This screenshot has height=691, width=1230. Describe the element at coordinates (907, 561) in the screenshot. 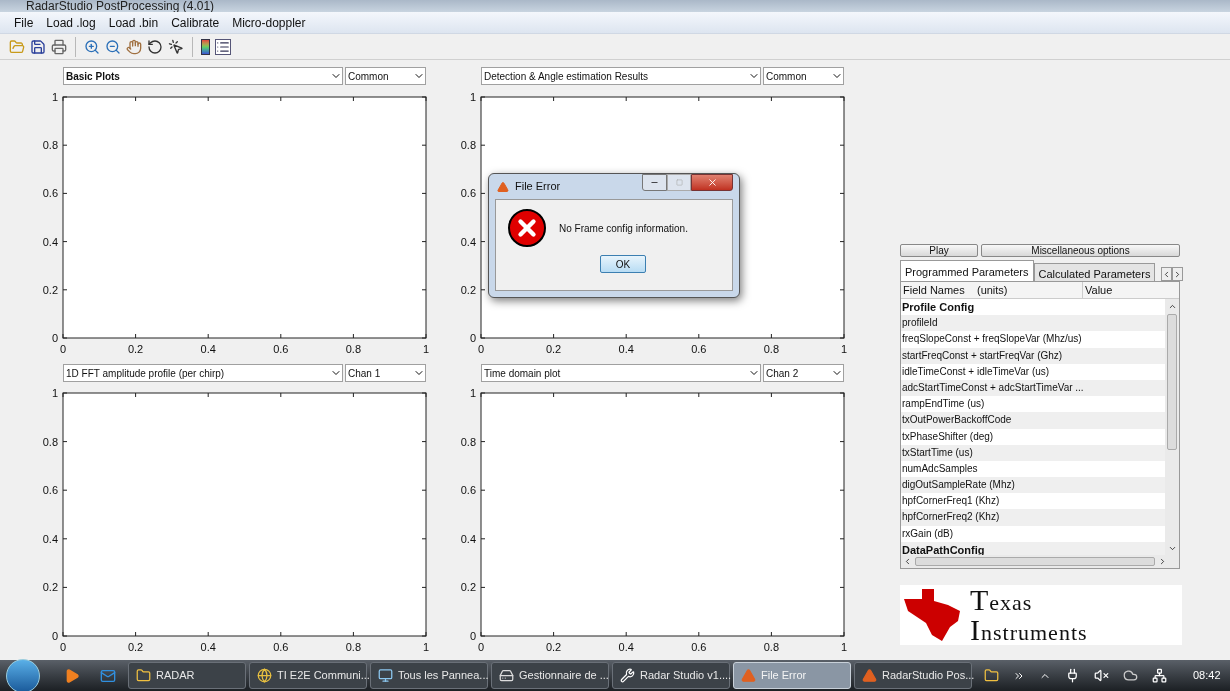

I see `arrow-left-icon` at that location.